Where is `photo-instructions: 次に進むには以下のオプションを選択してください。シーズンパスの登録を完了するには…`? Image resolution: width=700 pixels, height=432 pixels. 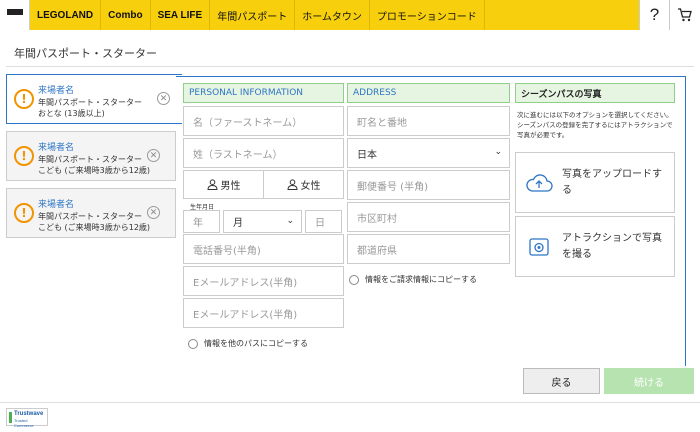 photo-instructions: 次に進むには以下のオプションを選択してください。シーズンパスの登録を完了するには… is located at coordinates (595, 125).